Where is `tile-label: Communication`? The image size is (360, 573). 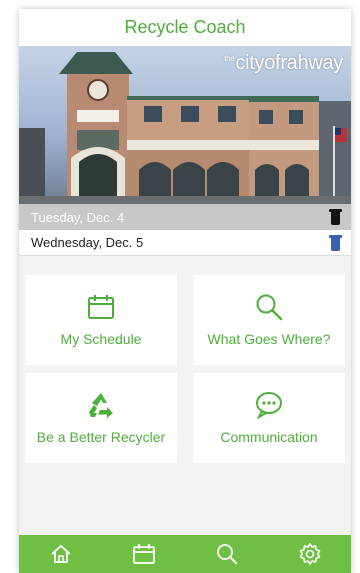
tile-label: Communication is located at coordinates (269, 437).